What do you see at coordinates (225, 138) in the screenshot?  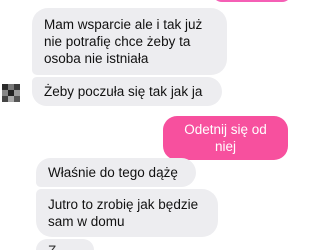 I see `outgoing-message-1: Odetnij się od niej` at bounding box center [225, 138].